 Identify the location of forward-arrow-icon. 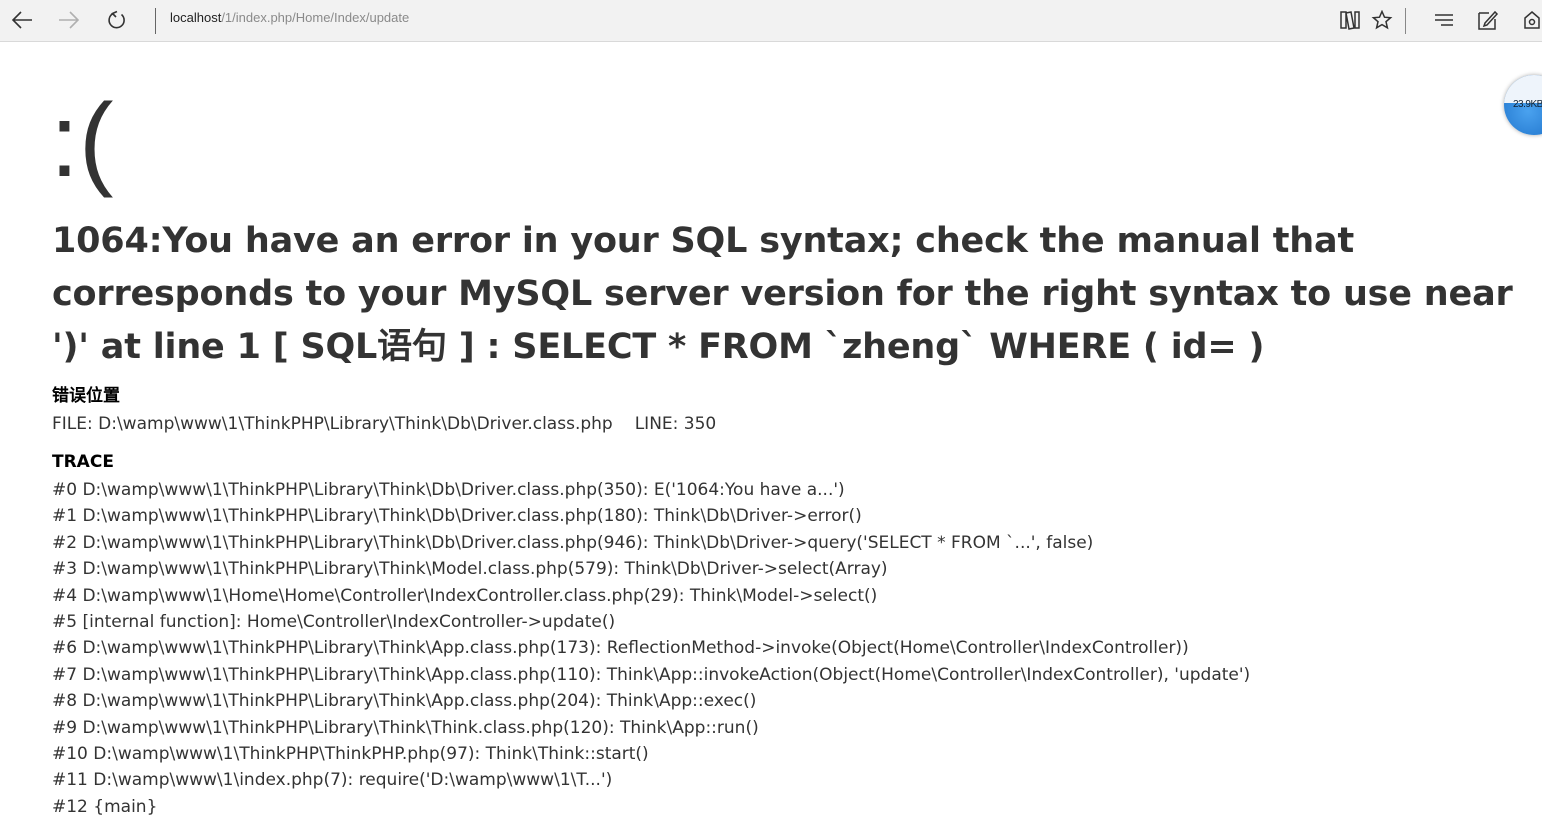
(69, 20).